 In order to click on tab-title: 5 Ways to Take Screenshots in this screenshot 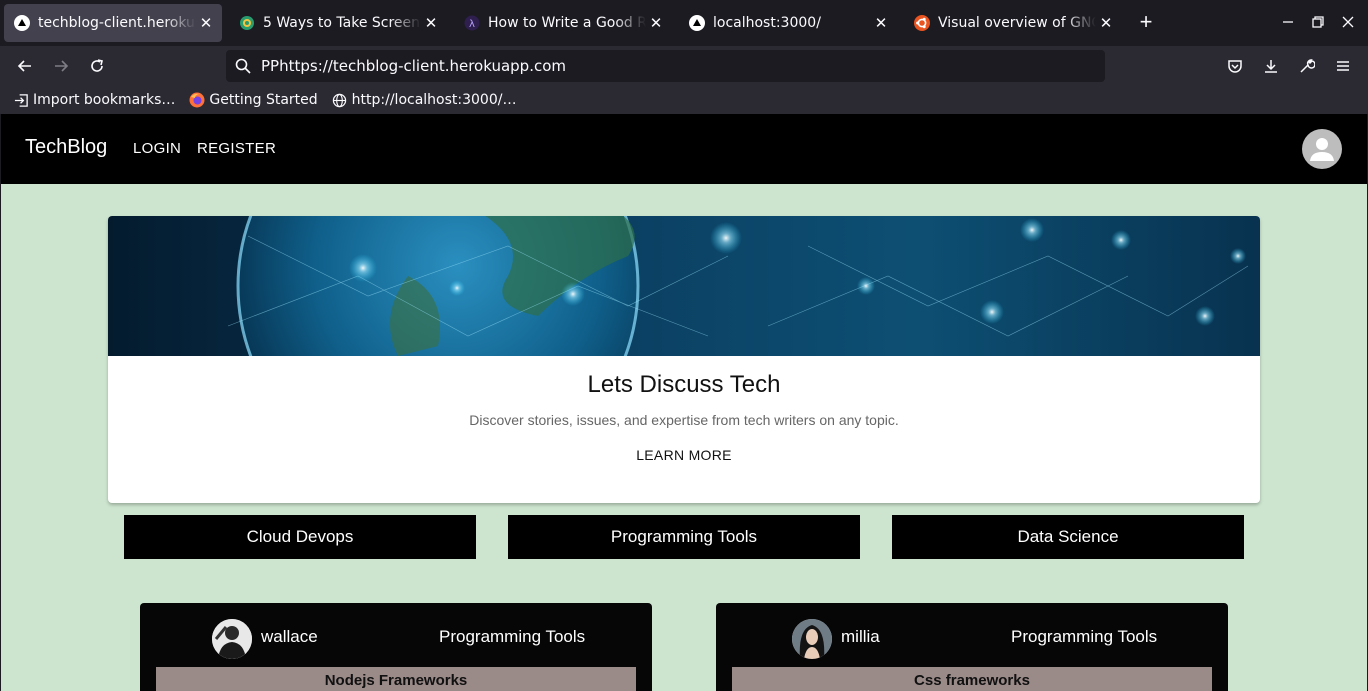, I will do `click(342, 23)`.